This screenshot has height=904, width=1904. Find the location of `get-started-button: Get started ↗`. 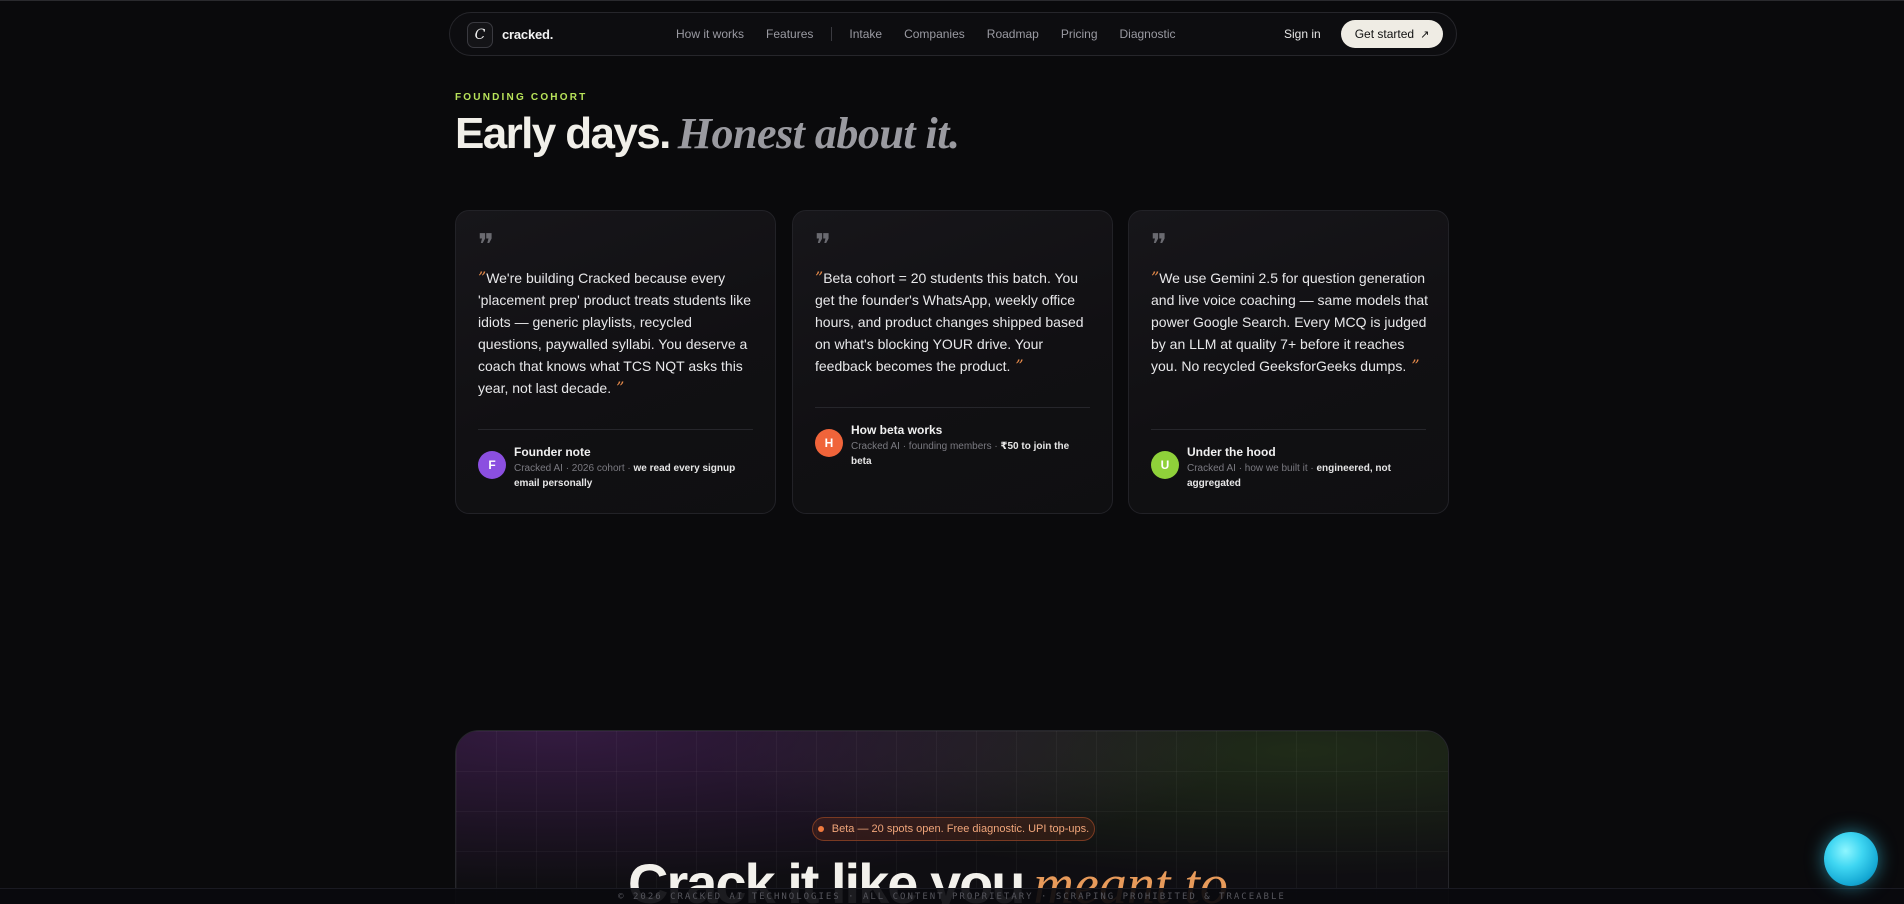

get-started-button: Get started ↗ is located at coordinates (1392, 34).